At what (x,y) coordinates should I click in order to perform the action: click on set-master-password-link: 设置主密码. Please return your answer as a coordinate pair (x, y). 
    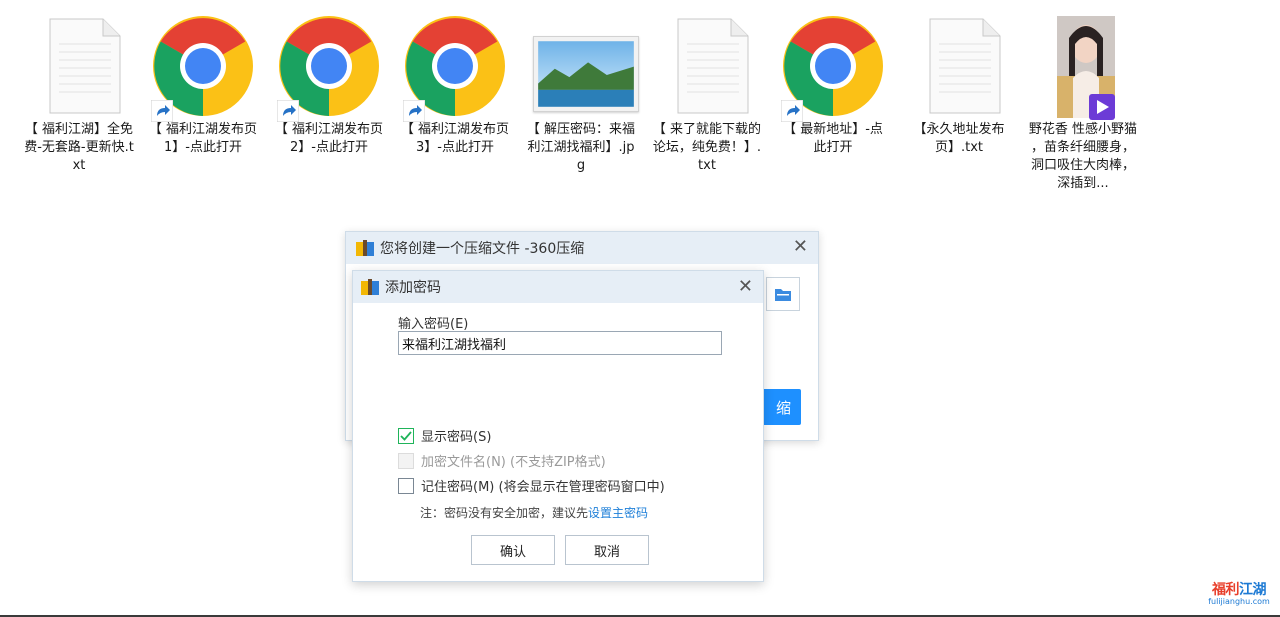
    Looking at the image, I should click on (618, 513).